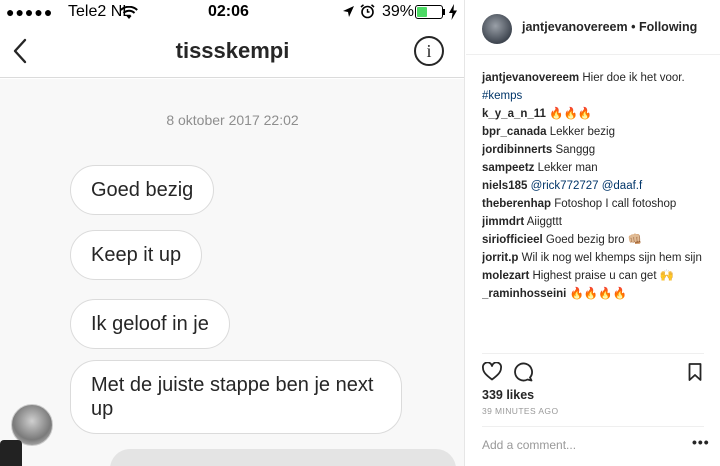  Describe the element at coordinates (367, 11) in the screenshot. I see `alarm-clock-icon` at that location.